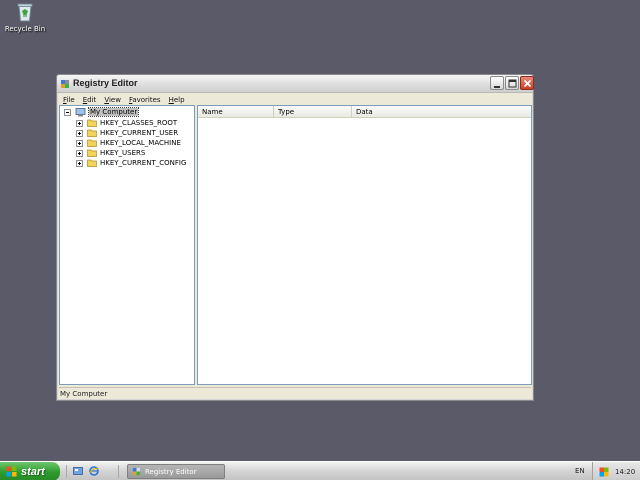 The image size is (640, 480). Describe the element at coordinates (497, 87) in the screenshot. I see `minimize-icon` at that location.